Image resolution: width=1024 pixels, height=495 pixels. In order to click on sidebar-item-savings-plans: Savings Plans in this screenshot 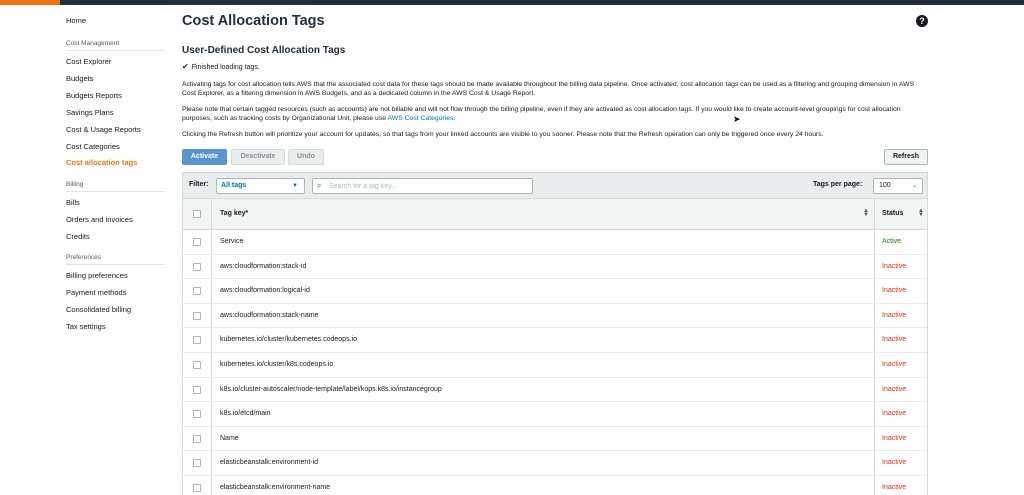, I will do `click(90, 112)`.